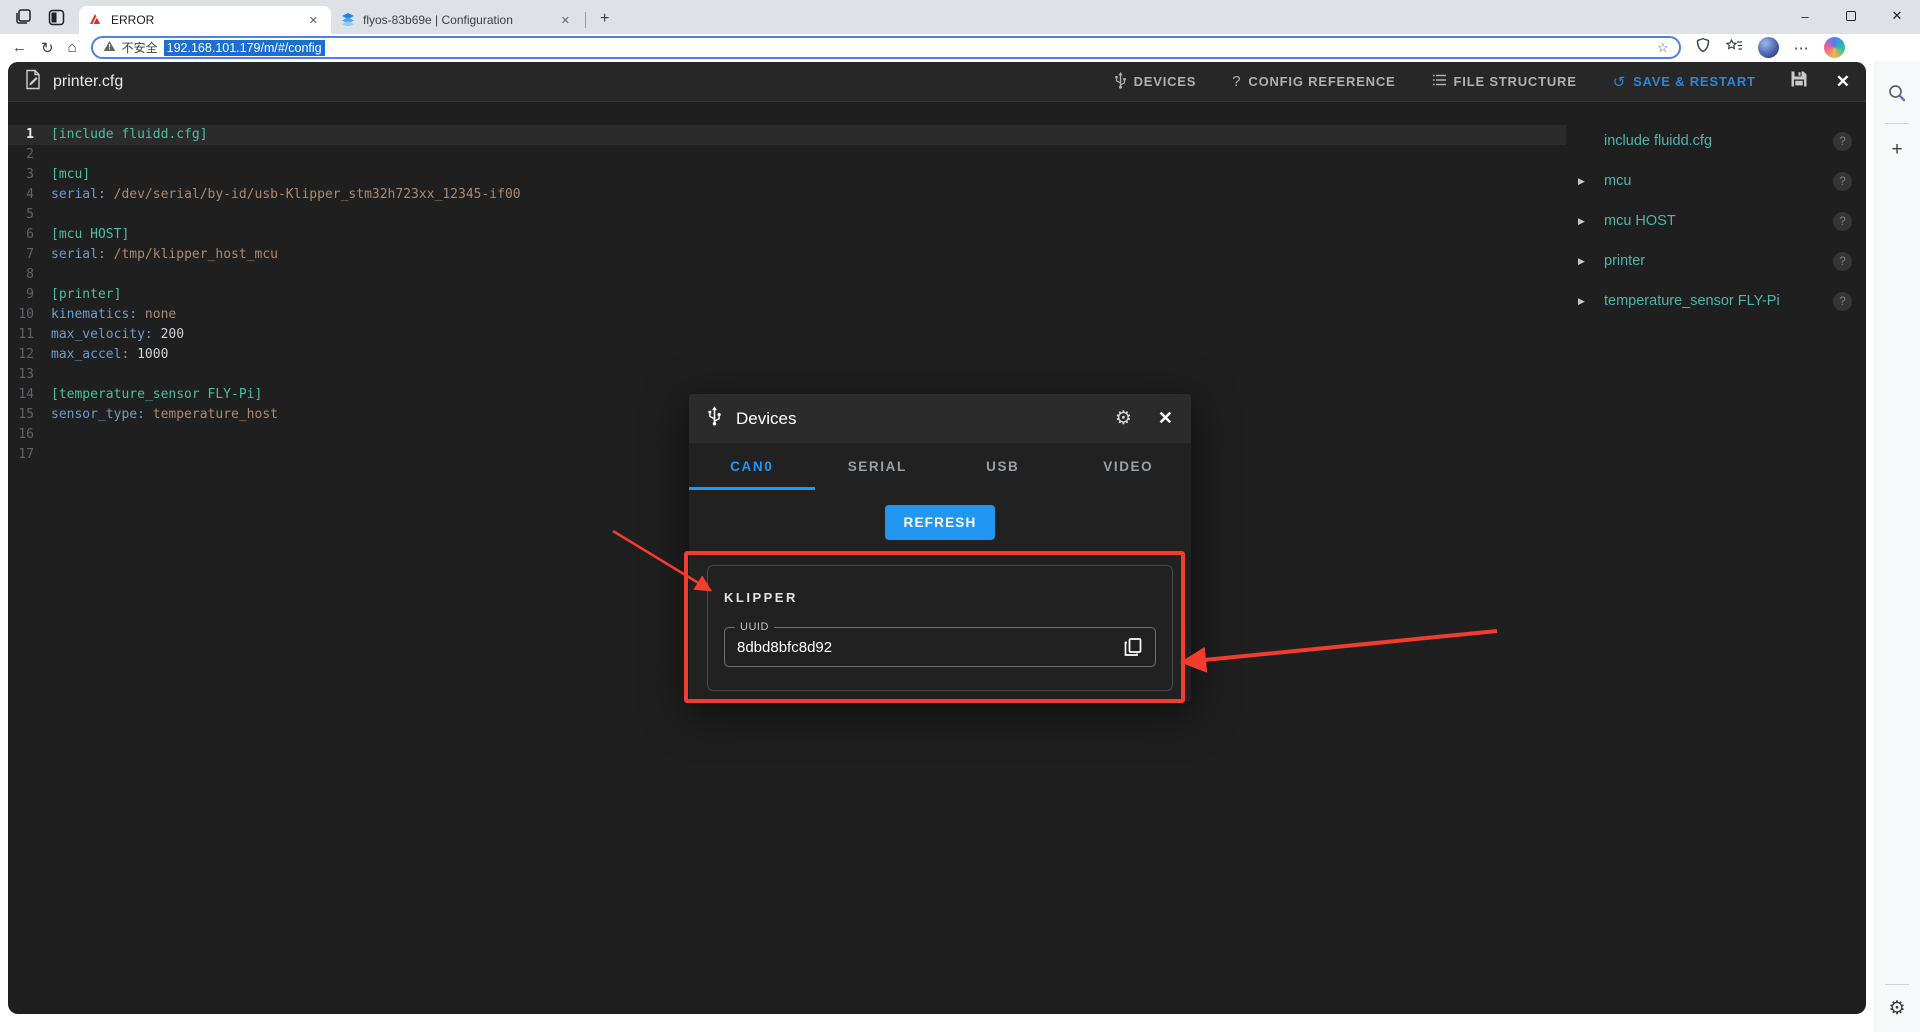 This screenshot has height=1032, width=1920. I want to click on browser-tab-error: ERROR ✕, so click(205, 20).